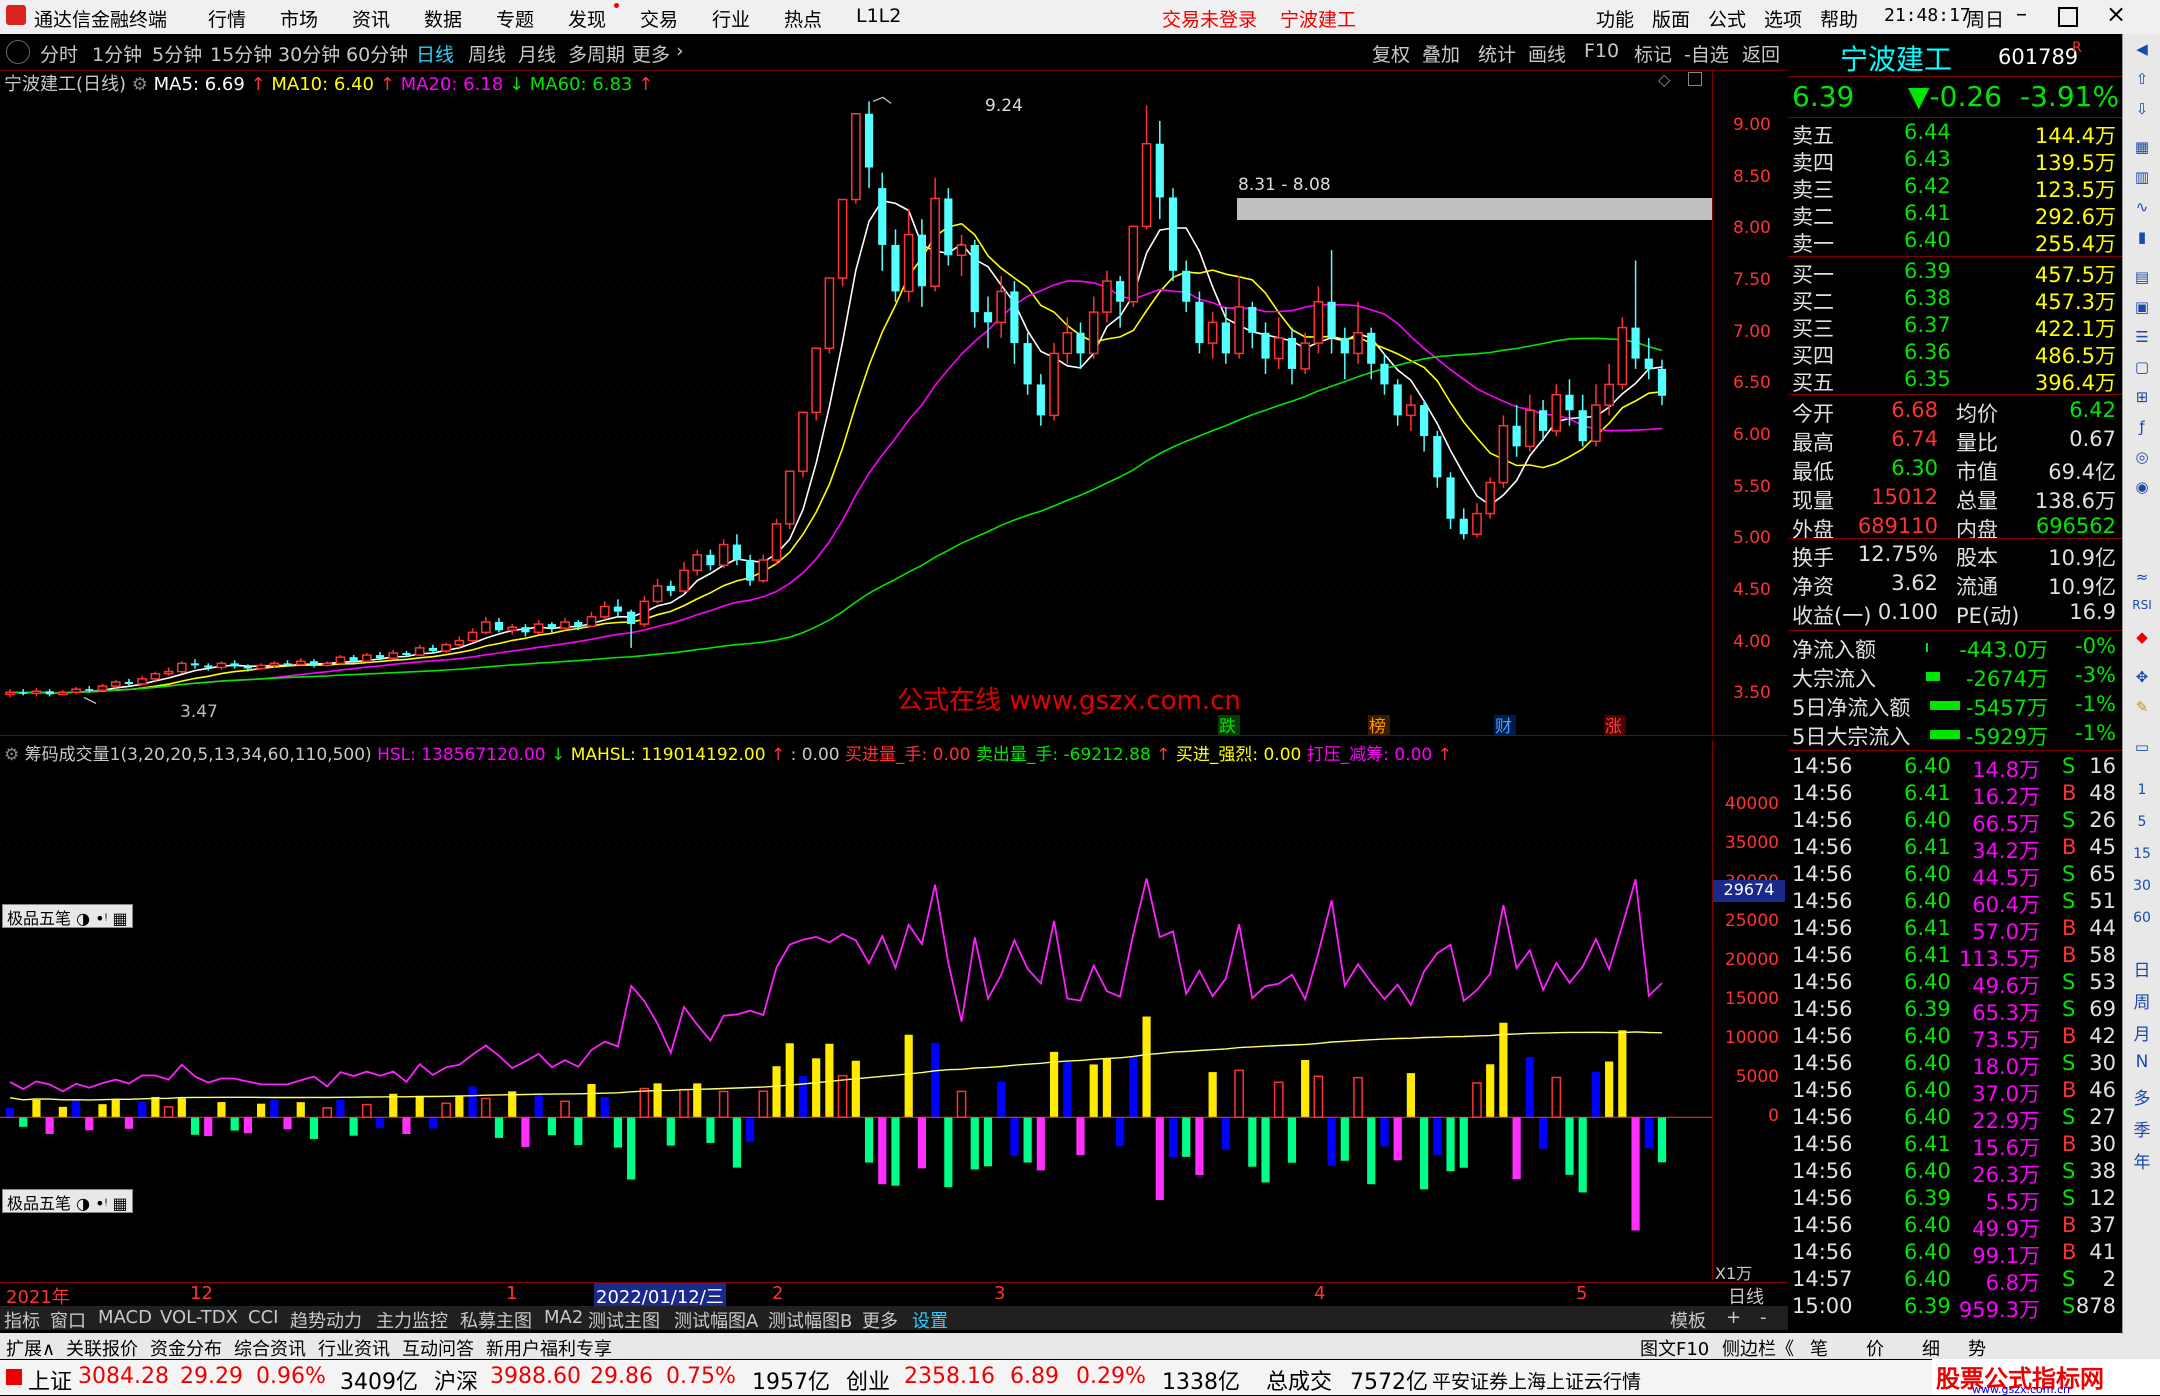 Image resolution: width=2160 pixels, height=1396 pixels. What do you see at coordinates (1783, 18) in the screenshot?
I see `menu-xuanxiang: 选项` at bounding box center [1783, 18].